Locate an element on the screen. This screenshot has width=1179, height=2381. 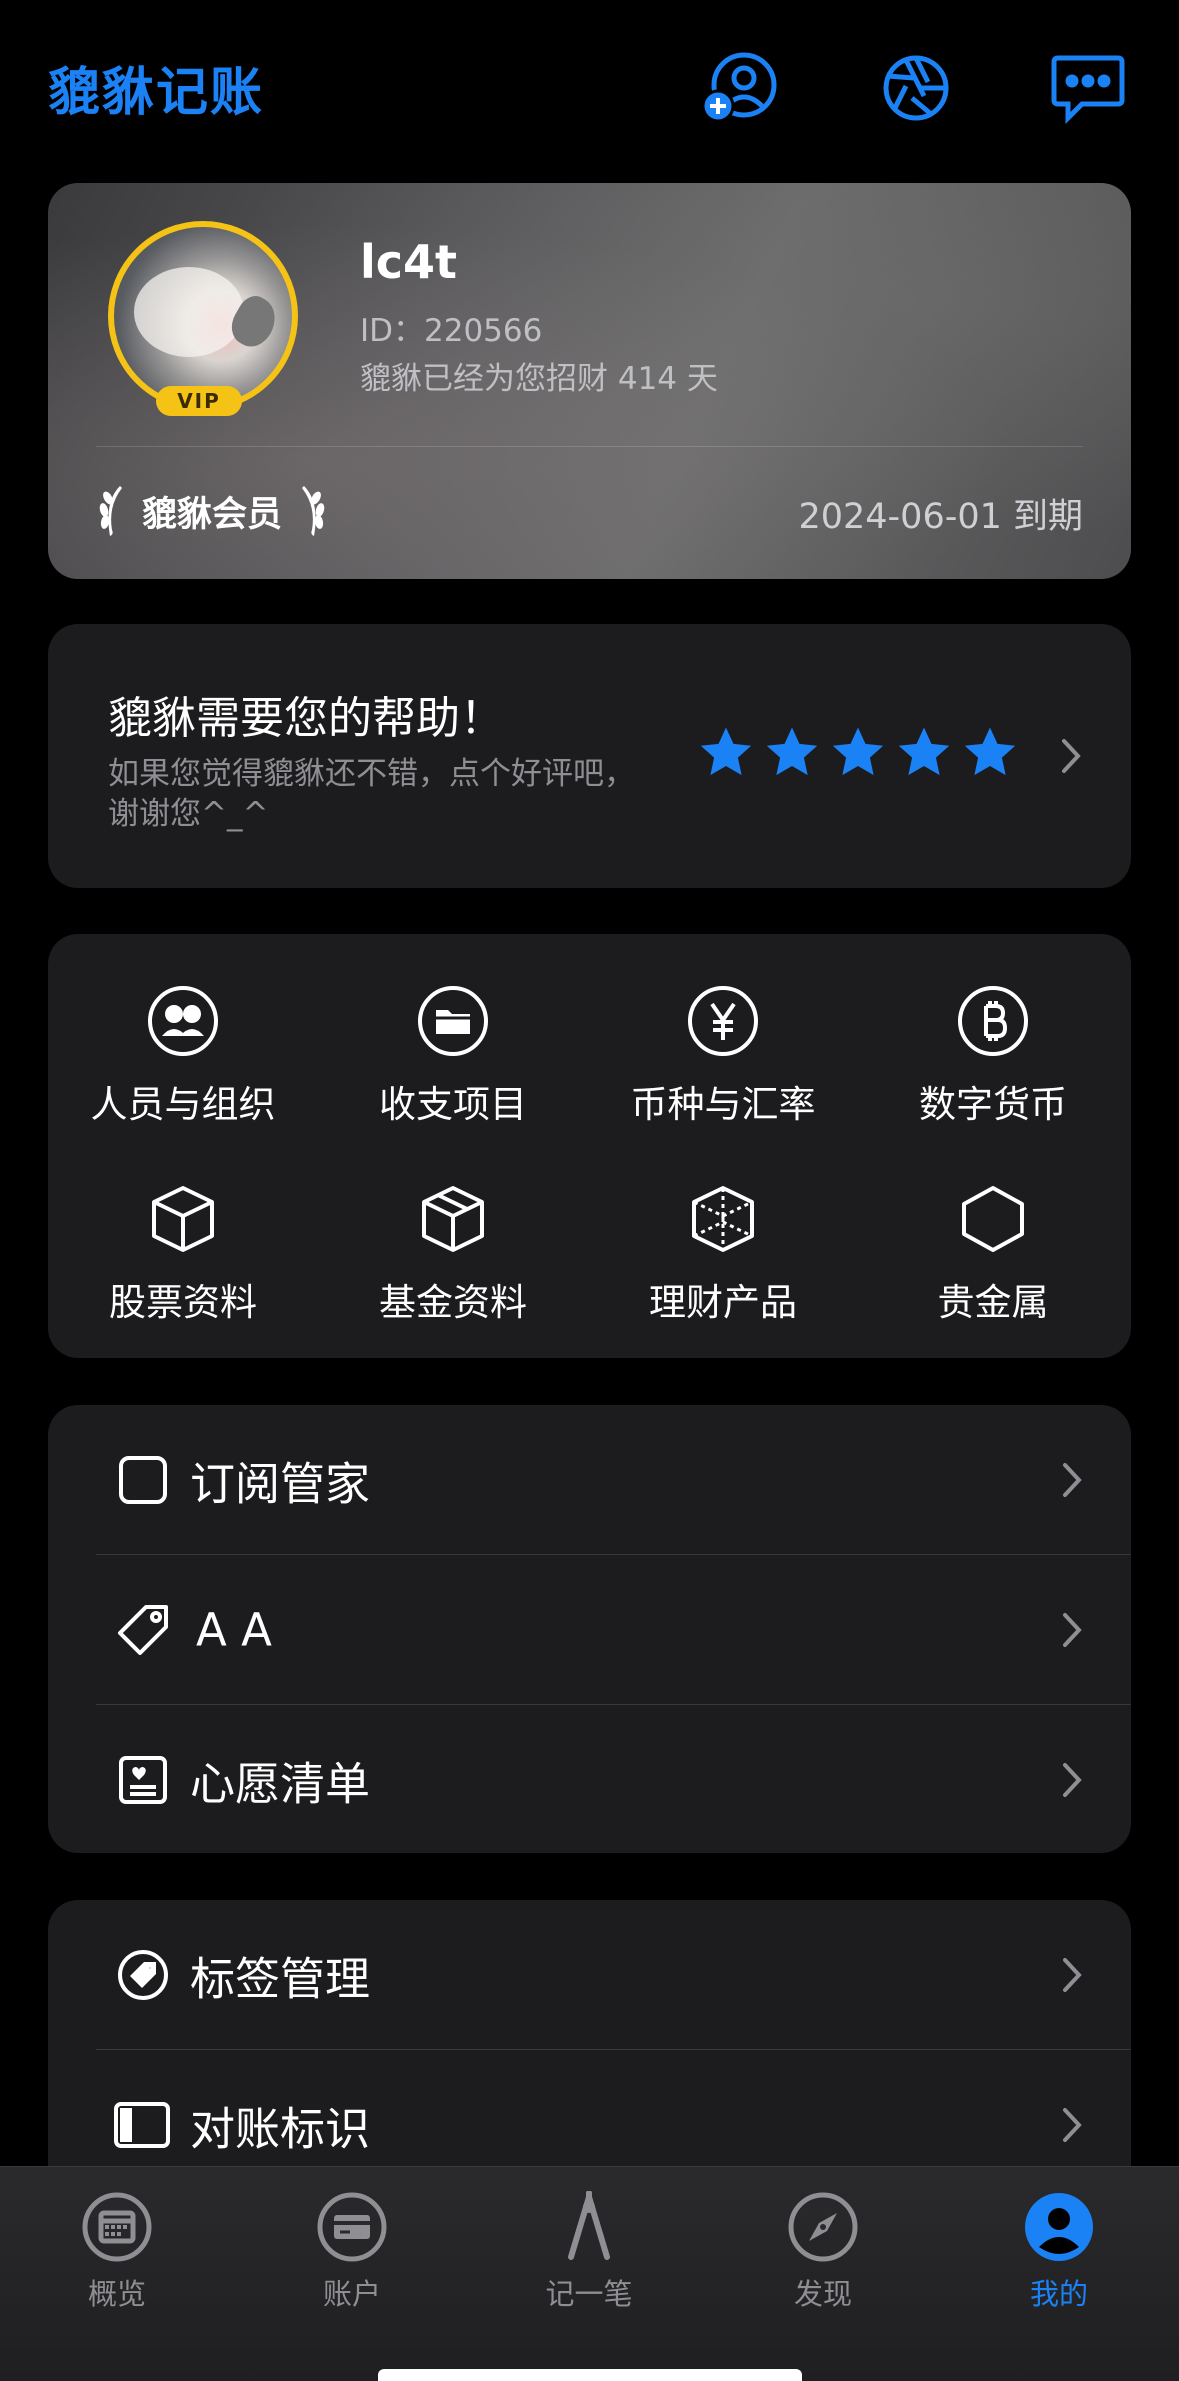
days-text: 貔貅已经为您招财 414 天 is located at coordinates (539, 379).